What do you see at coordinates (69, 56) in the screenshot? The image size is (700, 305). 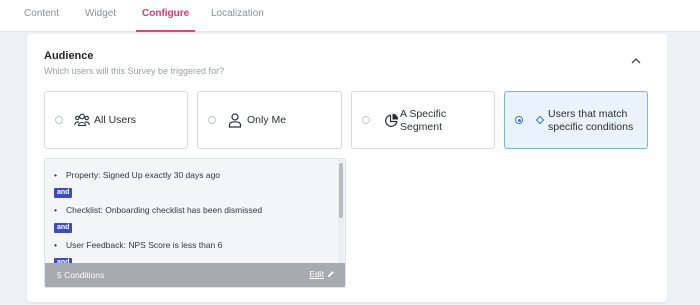 I see `section-title: Audience` at bounding box center [69, 56].